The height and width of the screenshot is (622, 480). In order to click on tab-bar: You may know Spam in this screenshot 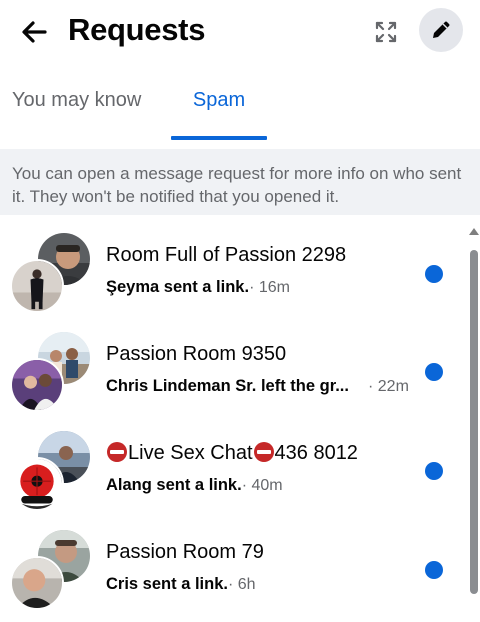, I will do `click(240, 105)`.